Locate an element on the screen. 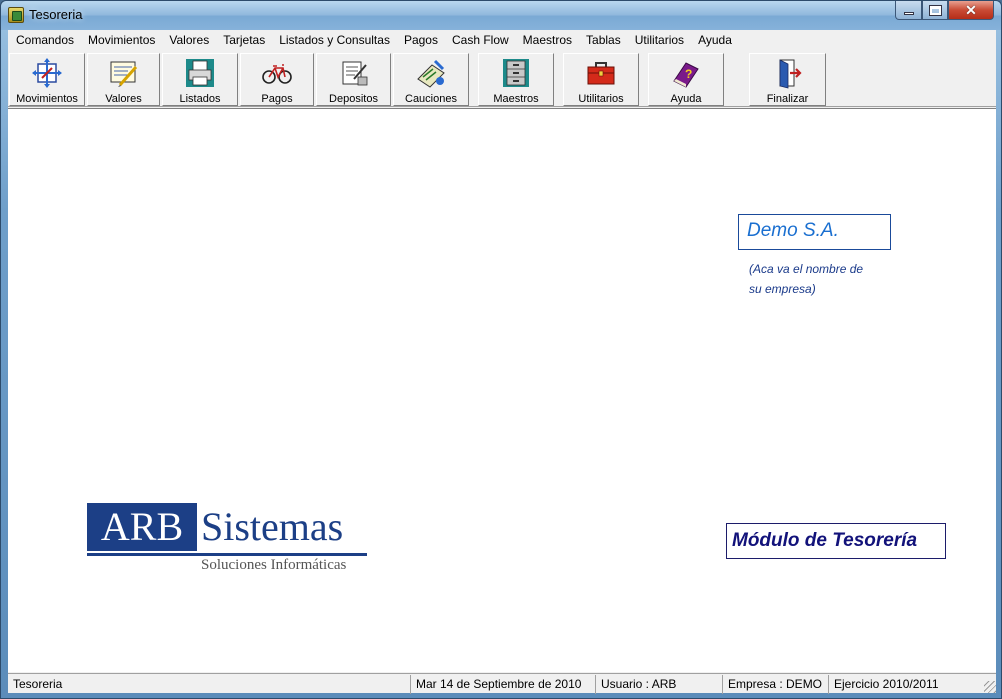 This screenshot has width=1002, height=699. help-book-icon: ? is located at coordinates (686, 73).